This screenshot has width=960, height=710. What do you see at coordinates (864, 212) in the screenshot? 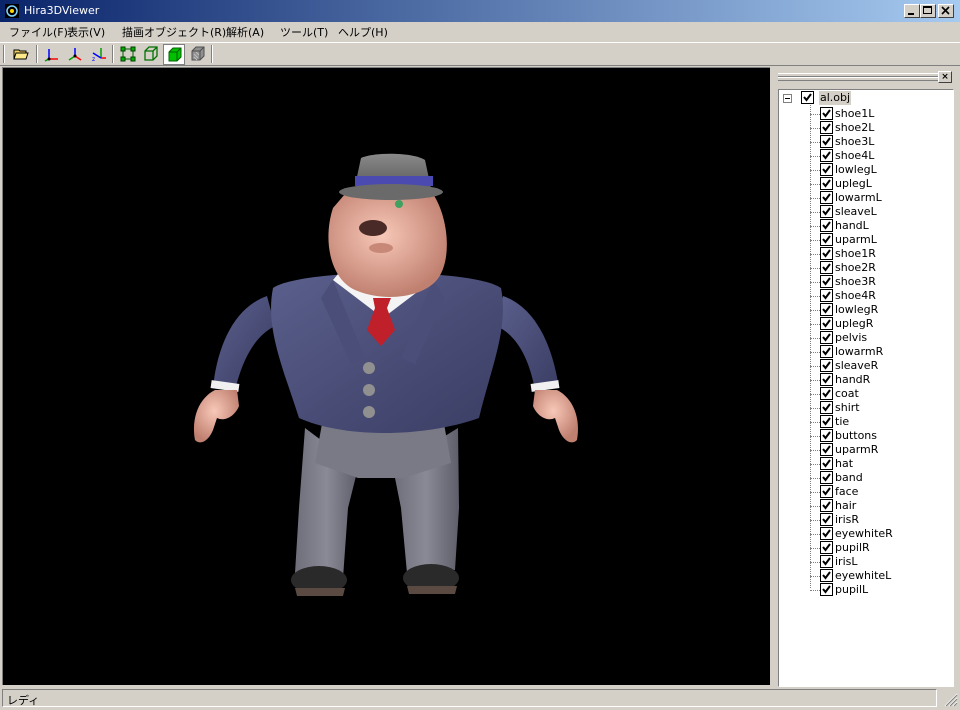
I see `tree-item: sleaveL` at bounding box center [864, 212].